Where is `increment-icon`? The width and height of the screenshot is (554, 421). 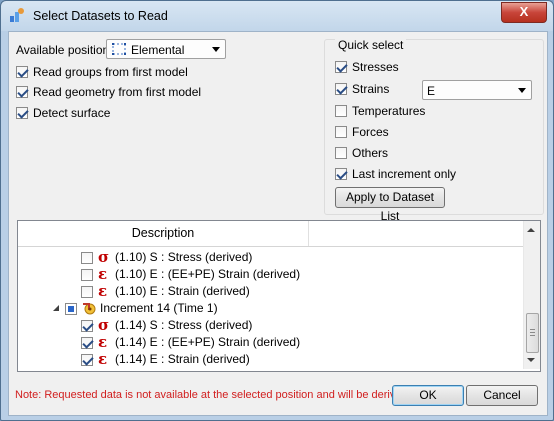
increment-icon is located at coordinates (89, 309).